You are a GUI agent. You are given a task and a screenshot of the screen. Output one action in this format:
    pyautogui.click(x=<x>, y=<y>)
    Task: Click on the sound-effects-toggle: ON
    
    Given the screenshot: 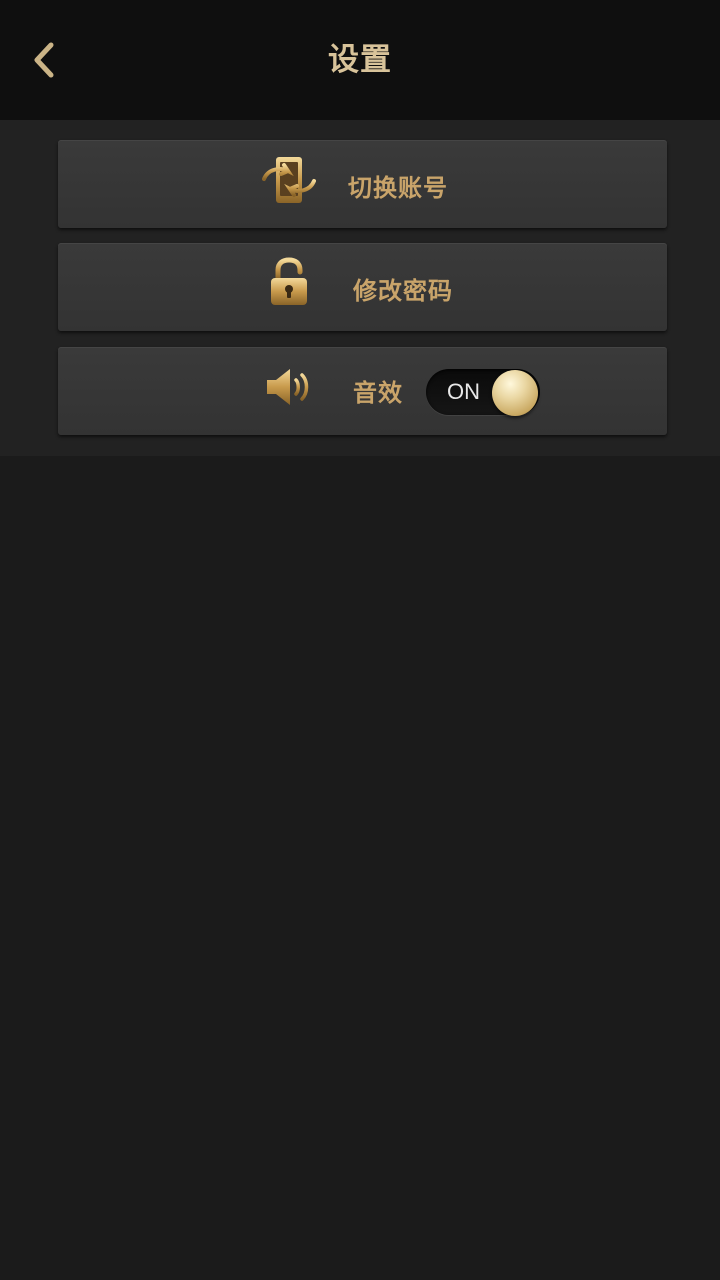 What is the action you would take?
    pyautogui.click(x=483, y=392)
    